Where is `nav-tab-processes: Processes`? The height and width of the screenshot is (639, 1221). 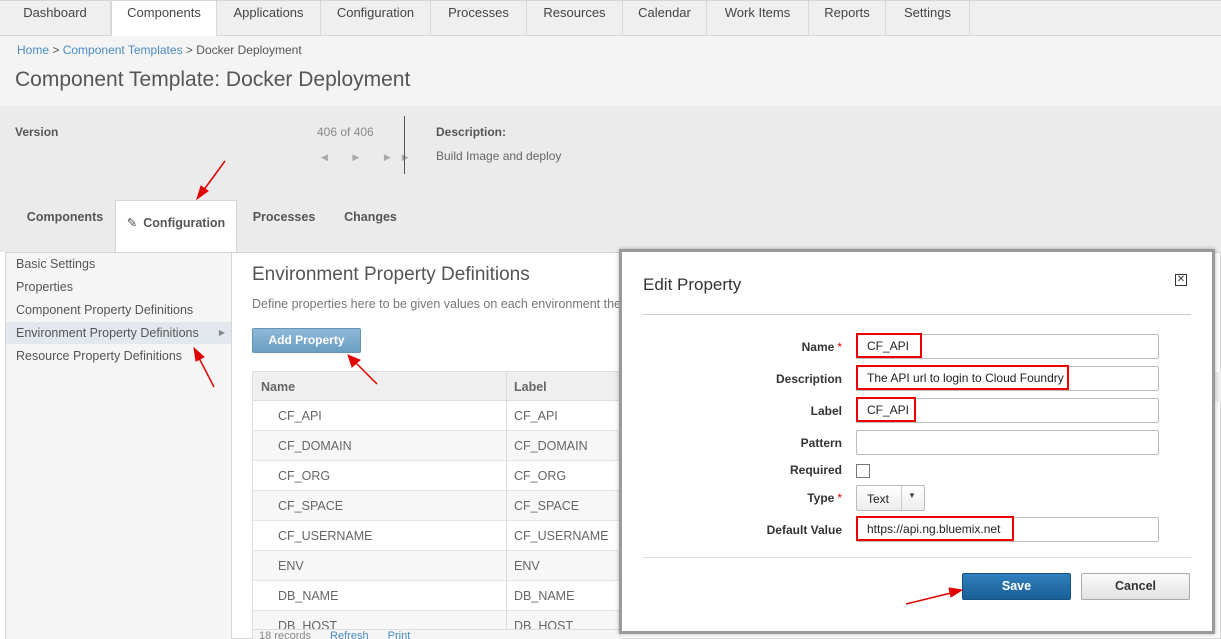 nav-tab-processes: Processes is located at coordinates (479, 18).